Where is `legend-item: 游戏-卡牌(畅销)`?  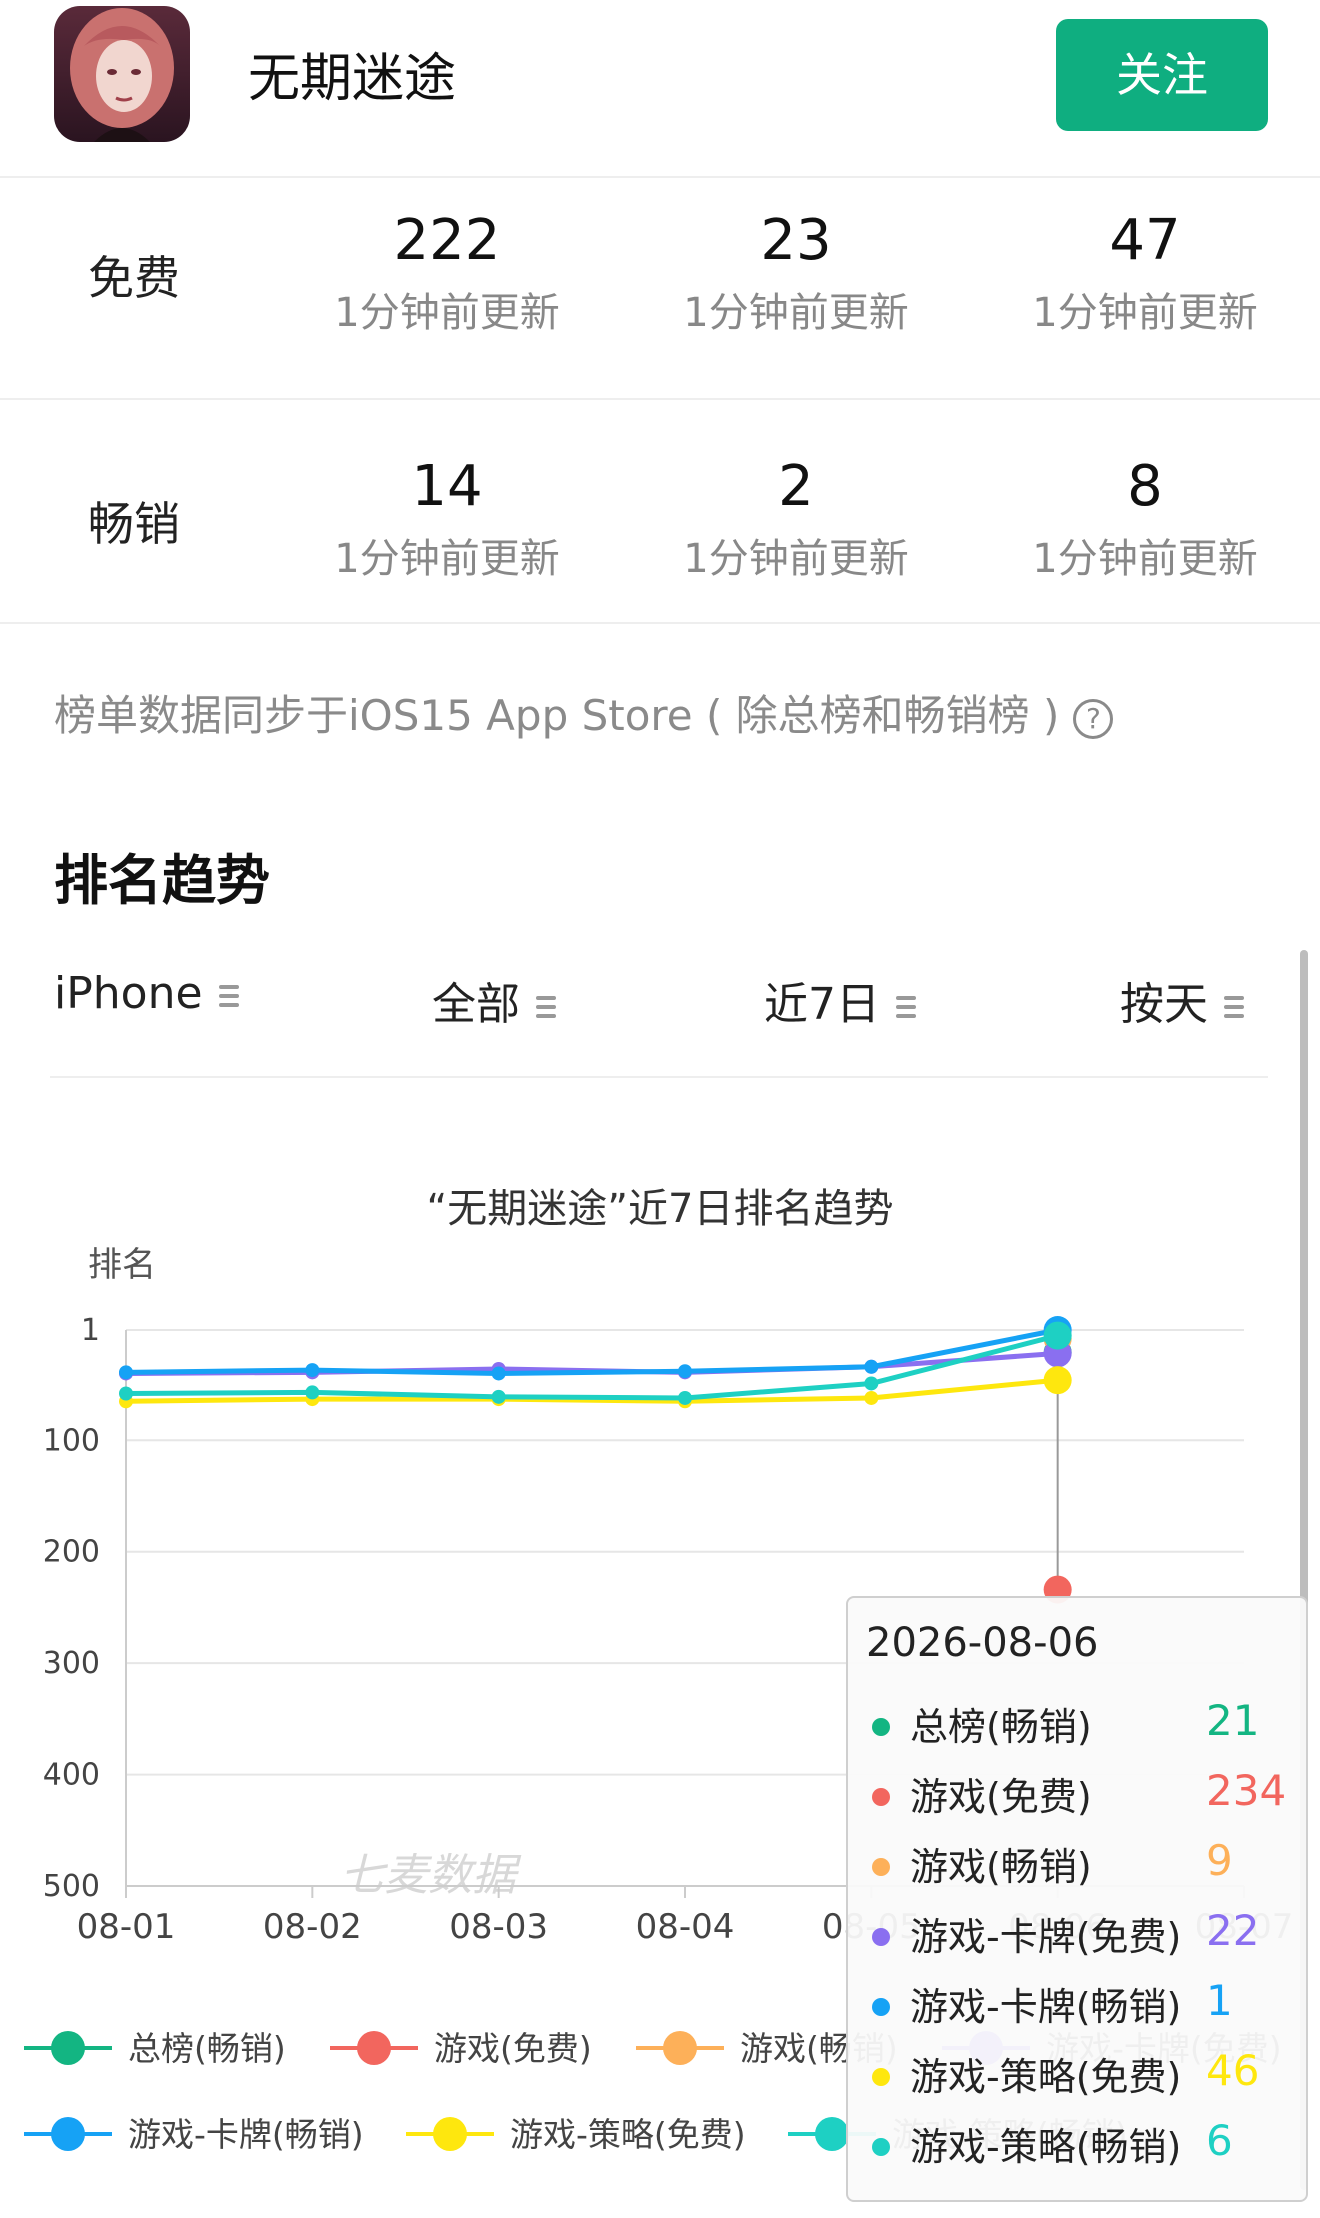 legend-item: 游戏-卡牌(畅销) is located at coordinates (194, 2134).